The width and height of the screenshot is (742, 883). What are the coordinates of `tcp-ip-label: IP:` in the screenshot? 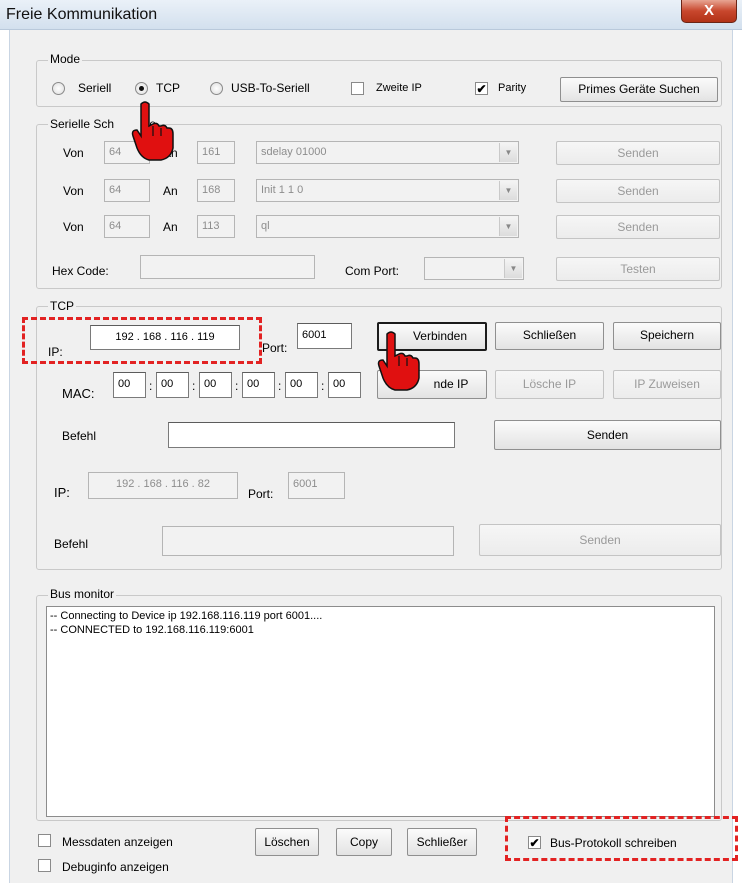 It's located at (55, 352).